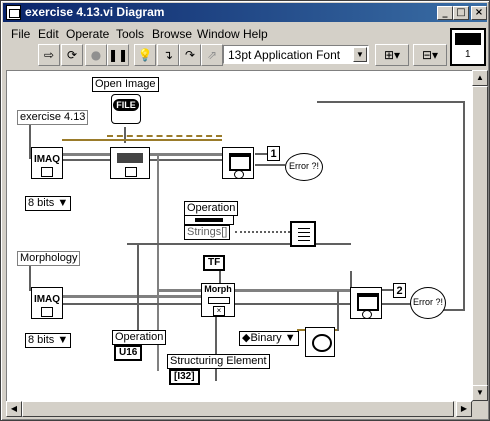 The image size is (490, 421). Describe the element at coordinates (14, 409) in the screenshot. I see `scroll-left-icon: ◀` at that location.